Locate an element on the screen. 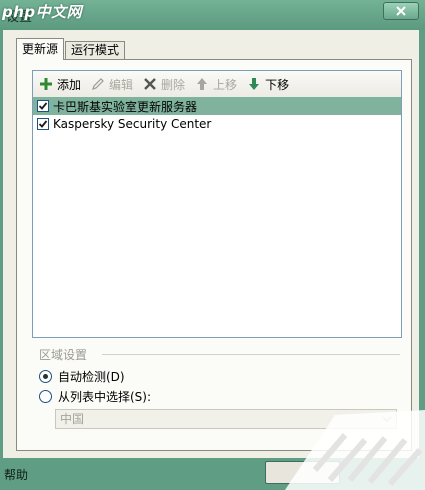 The image size is (425, 490). tab-run-mode: 运行模式 is located at coordinates (95, 50).